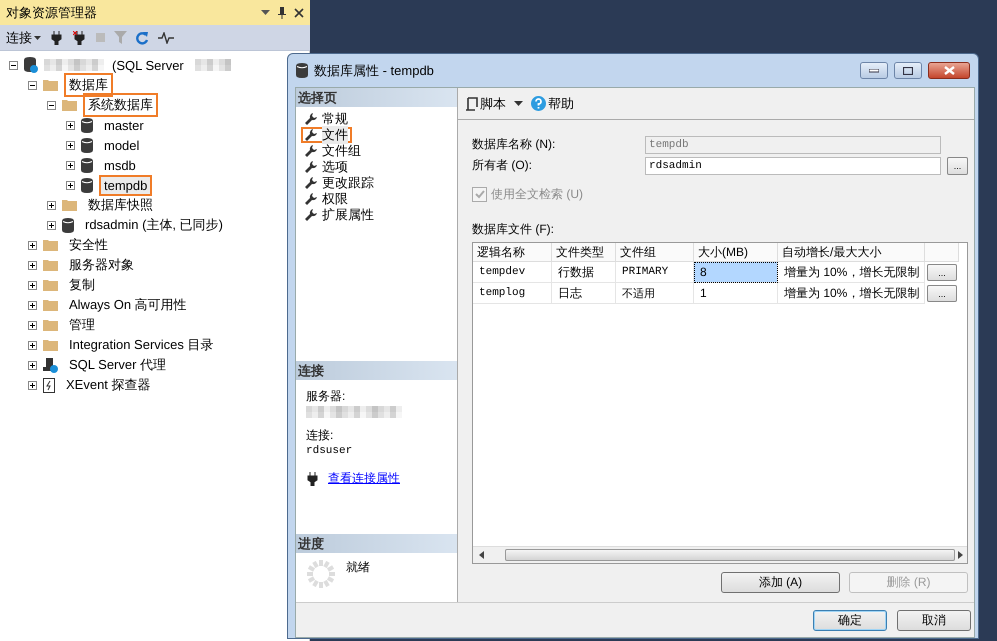 The height and width of the screenshot is (641, 997). Describe the element at coordinates (50, 365) in the screenshot. I see `agent-icon` at that location.